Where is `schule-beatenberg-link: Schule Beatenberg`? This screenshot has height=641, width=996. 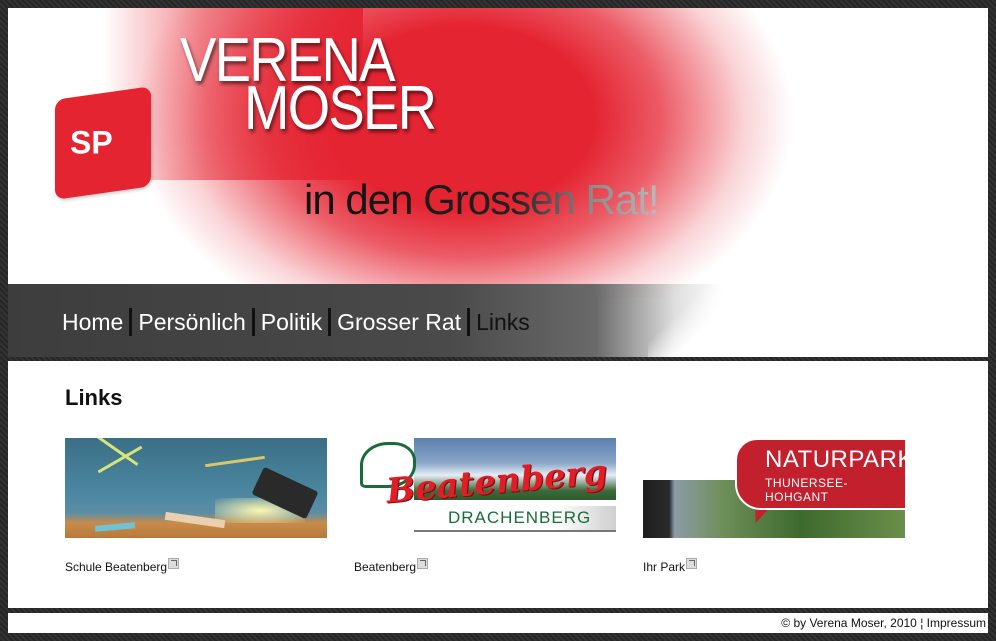
schule-beatenberg-link: Schule Beatenberg is located at coordinates (122, 566).